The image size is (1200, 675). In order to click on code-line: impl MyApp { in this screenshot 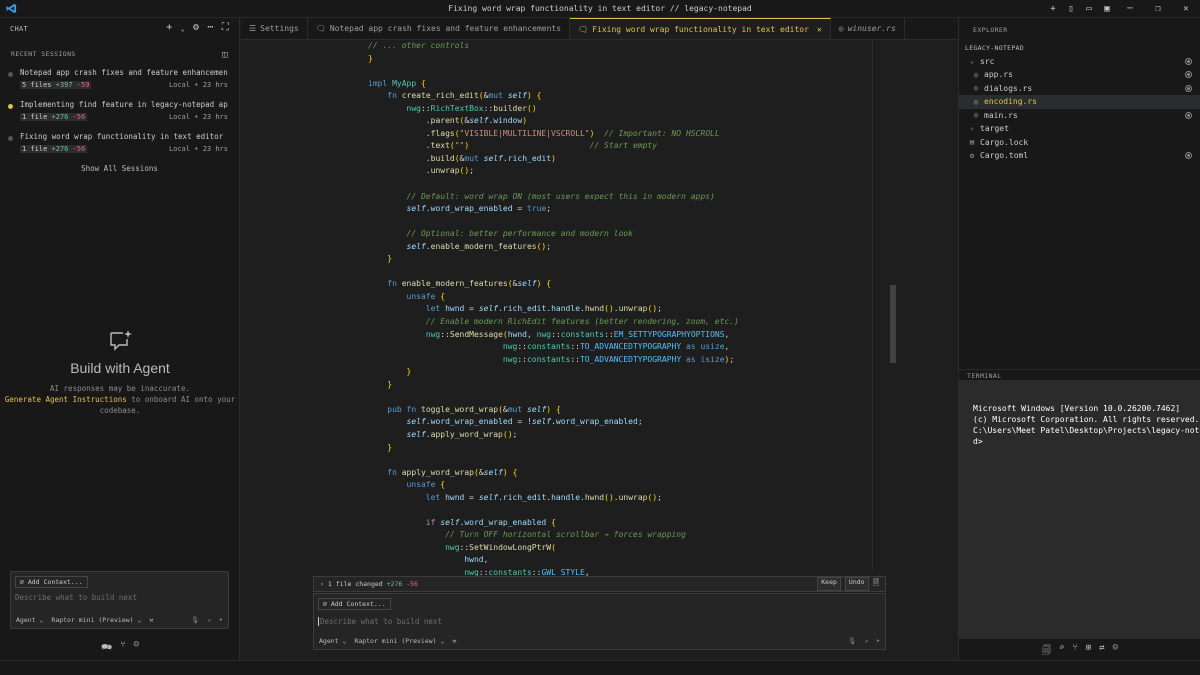, I will do `click(553, 84)`.